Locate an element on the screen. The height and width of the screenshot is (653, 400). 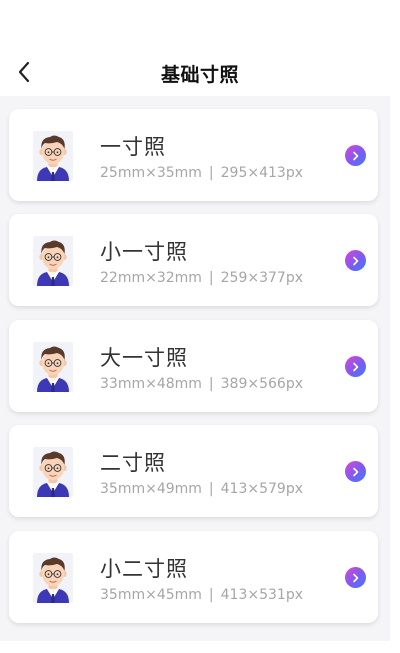
photo-size-spec: 25mm×35mm | 295×413px is located at coordinates (201, 173).